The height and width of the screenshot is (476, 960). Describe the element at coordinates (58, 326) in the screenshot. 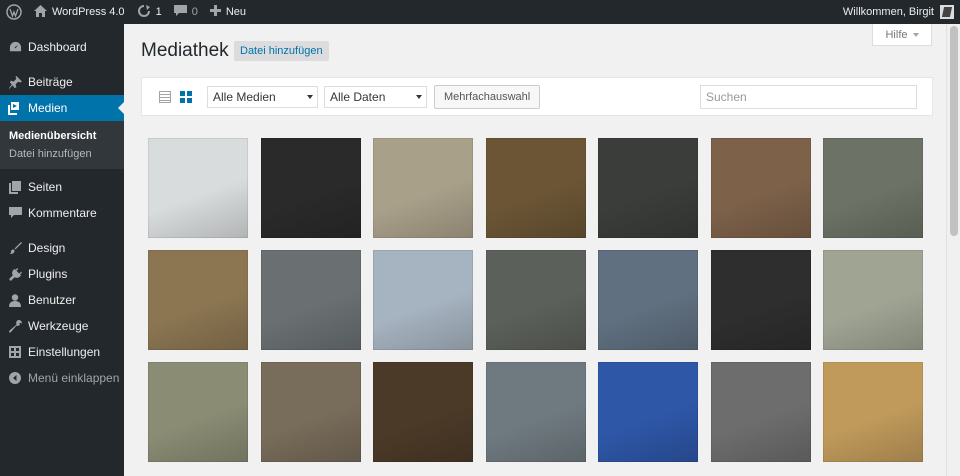

I see `sidebar-item-label: Werkzeuge` at that location.